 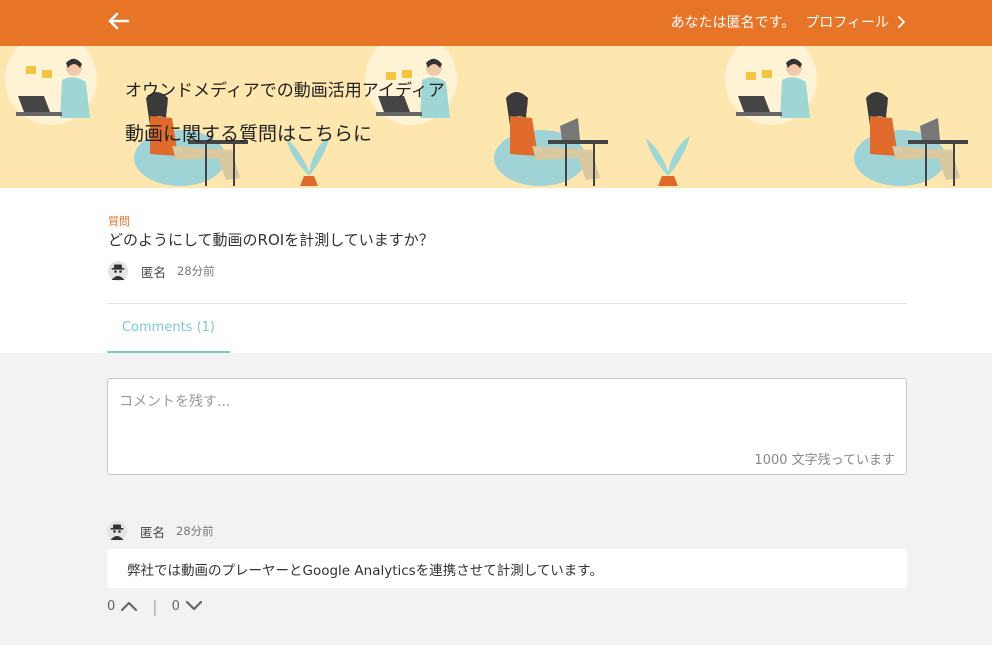 I want to click on comment-meta: 匿名 28分前, so click(x=160, y=531).